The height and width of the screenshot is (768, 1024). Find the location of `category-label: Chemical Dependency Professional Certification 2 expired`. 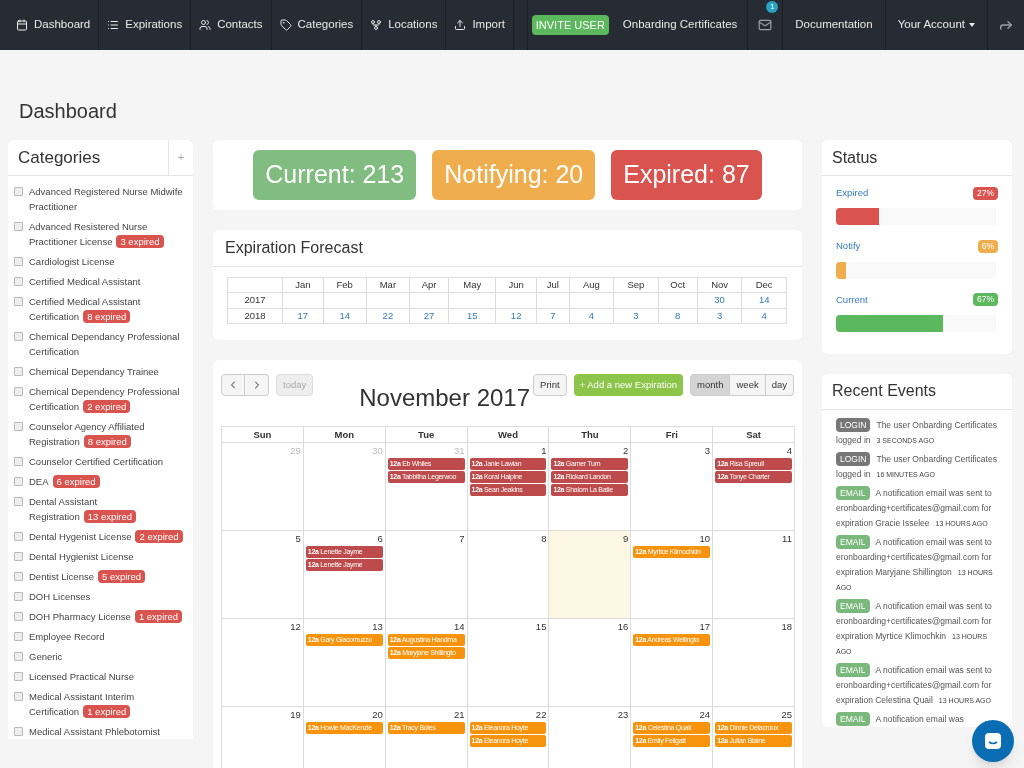

category-label: Chemical Dependency Professional Certification 2 expired is located at coordinates (108, 399).